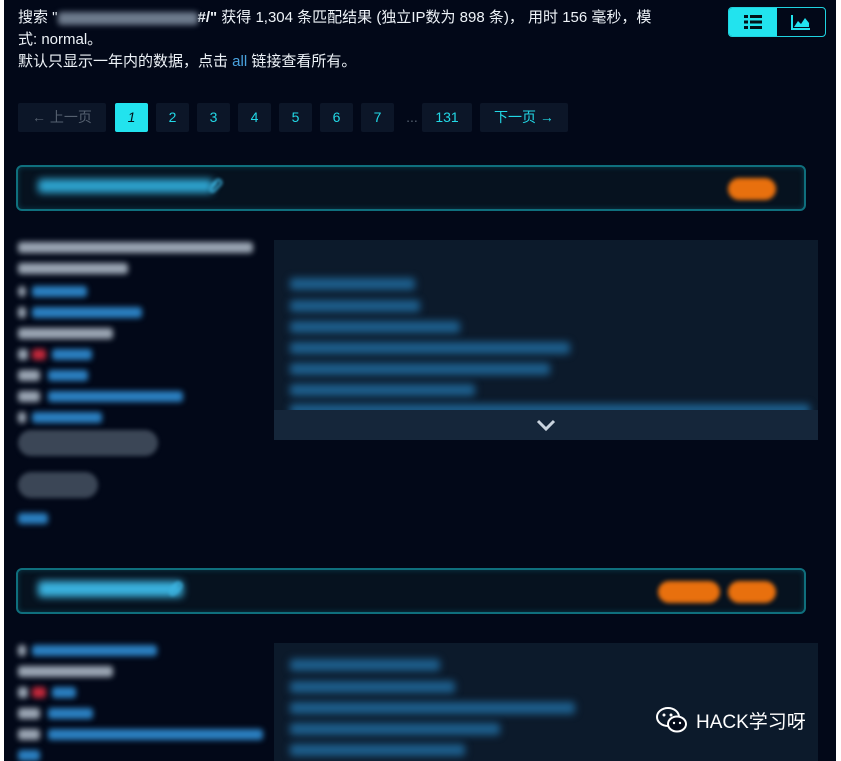 The width and height of the screenshot is (841, 761). Describe the element at coordinates (671, 720) in the screenshot. I see `wechat-icon` at that location.